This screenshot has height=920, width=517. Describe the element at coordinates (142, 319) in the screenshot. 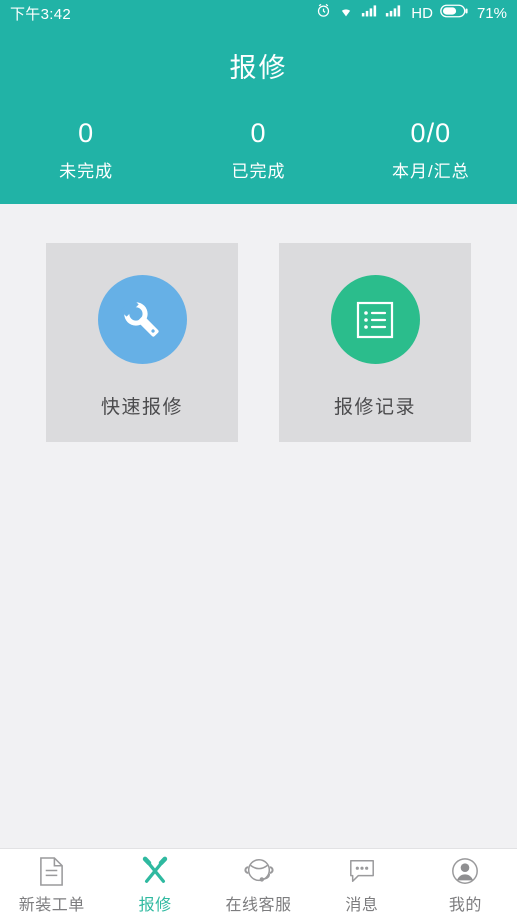

I see `wrench-icon` at that location.